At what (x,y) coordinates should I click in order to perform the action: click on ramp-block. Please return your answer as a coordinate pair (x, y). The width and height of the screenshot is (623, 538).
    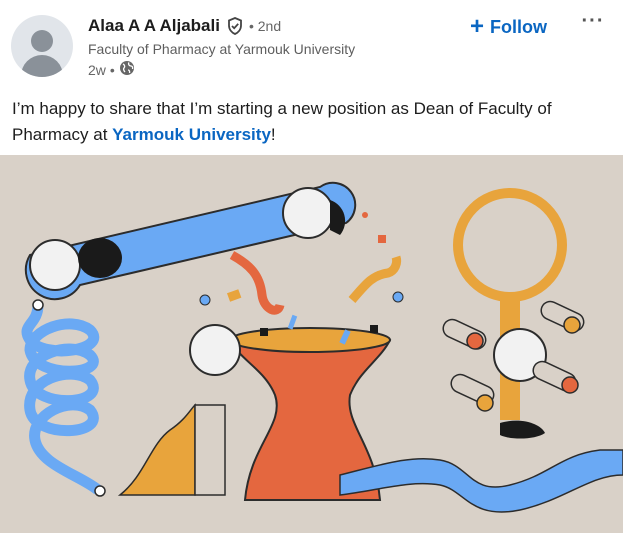
    Looking at the image, I should click on (171, 449).